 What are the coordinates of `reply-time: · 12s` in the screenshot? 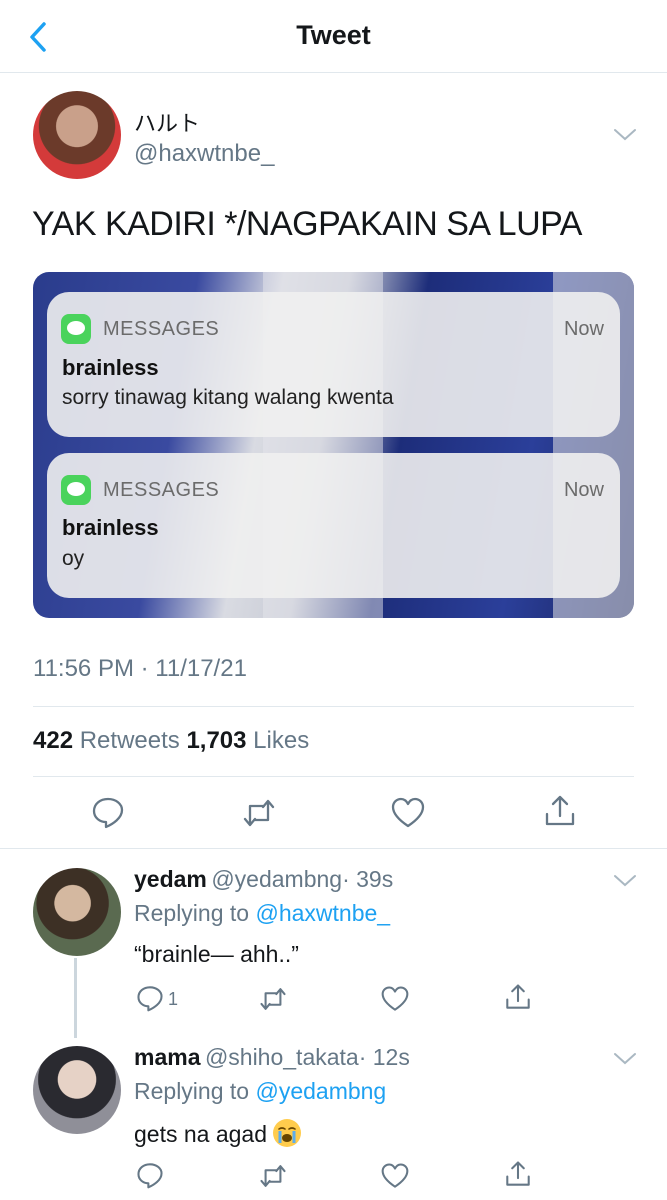 It's located at (384, 1057).